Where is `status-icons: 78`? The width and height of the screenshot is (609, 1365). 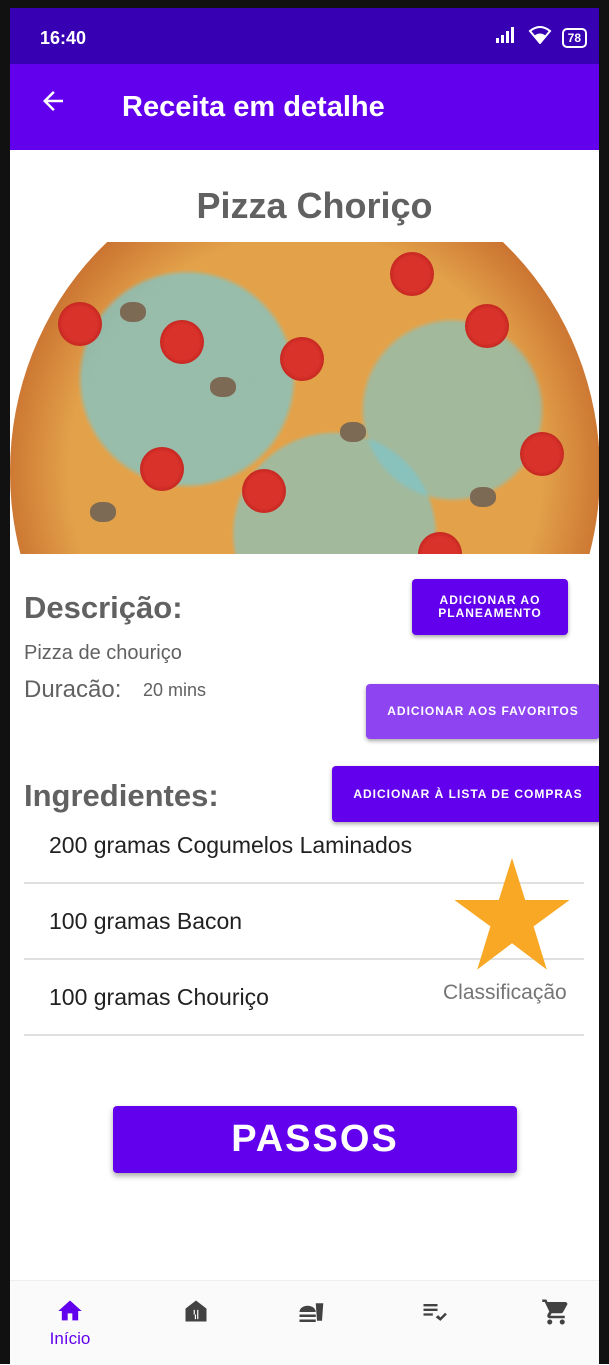 status-icons: 78 is located at coordinates (541, 37).